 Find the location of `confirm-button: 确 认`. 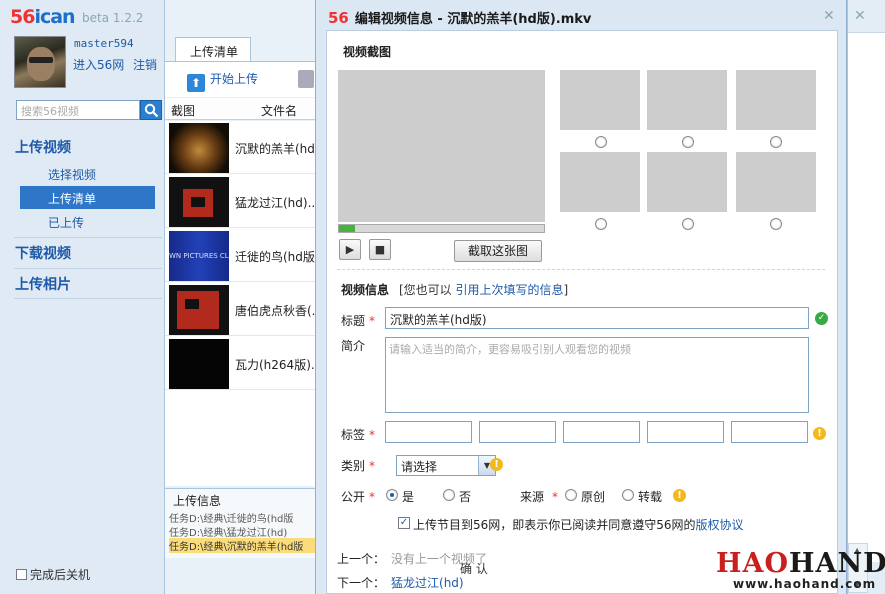

confirm-button: 确 认 is located at coordinates (474, 568).